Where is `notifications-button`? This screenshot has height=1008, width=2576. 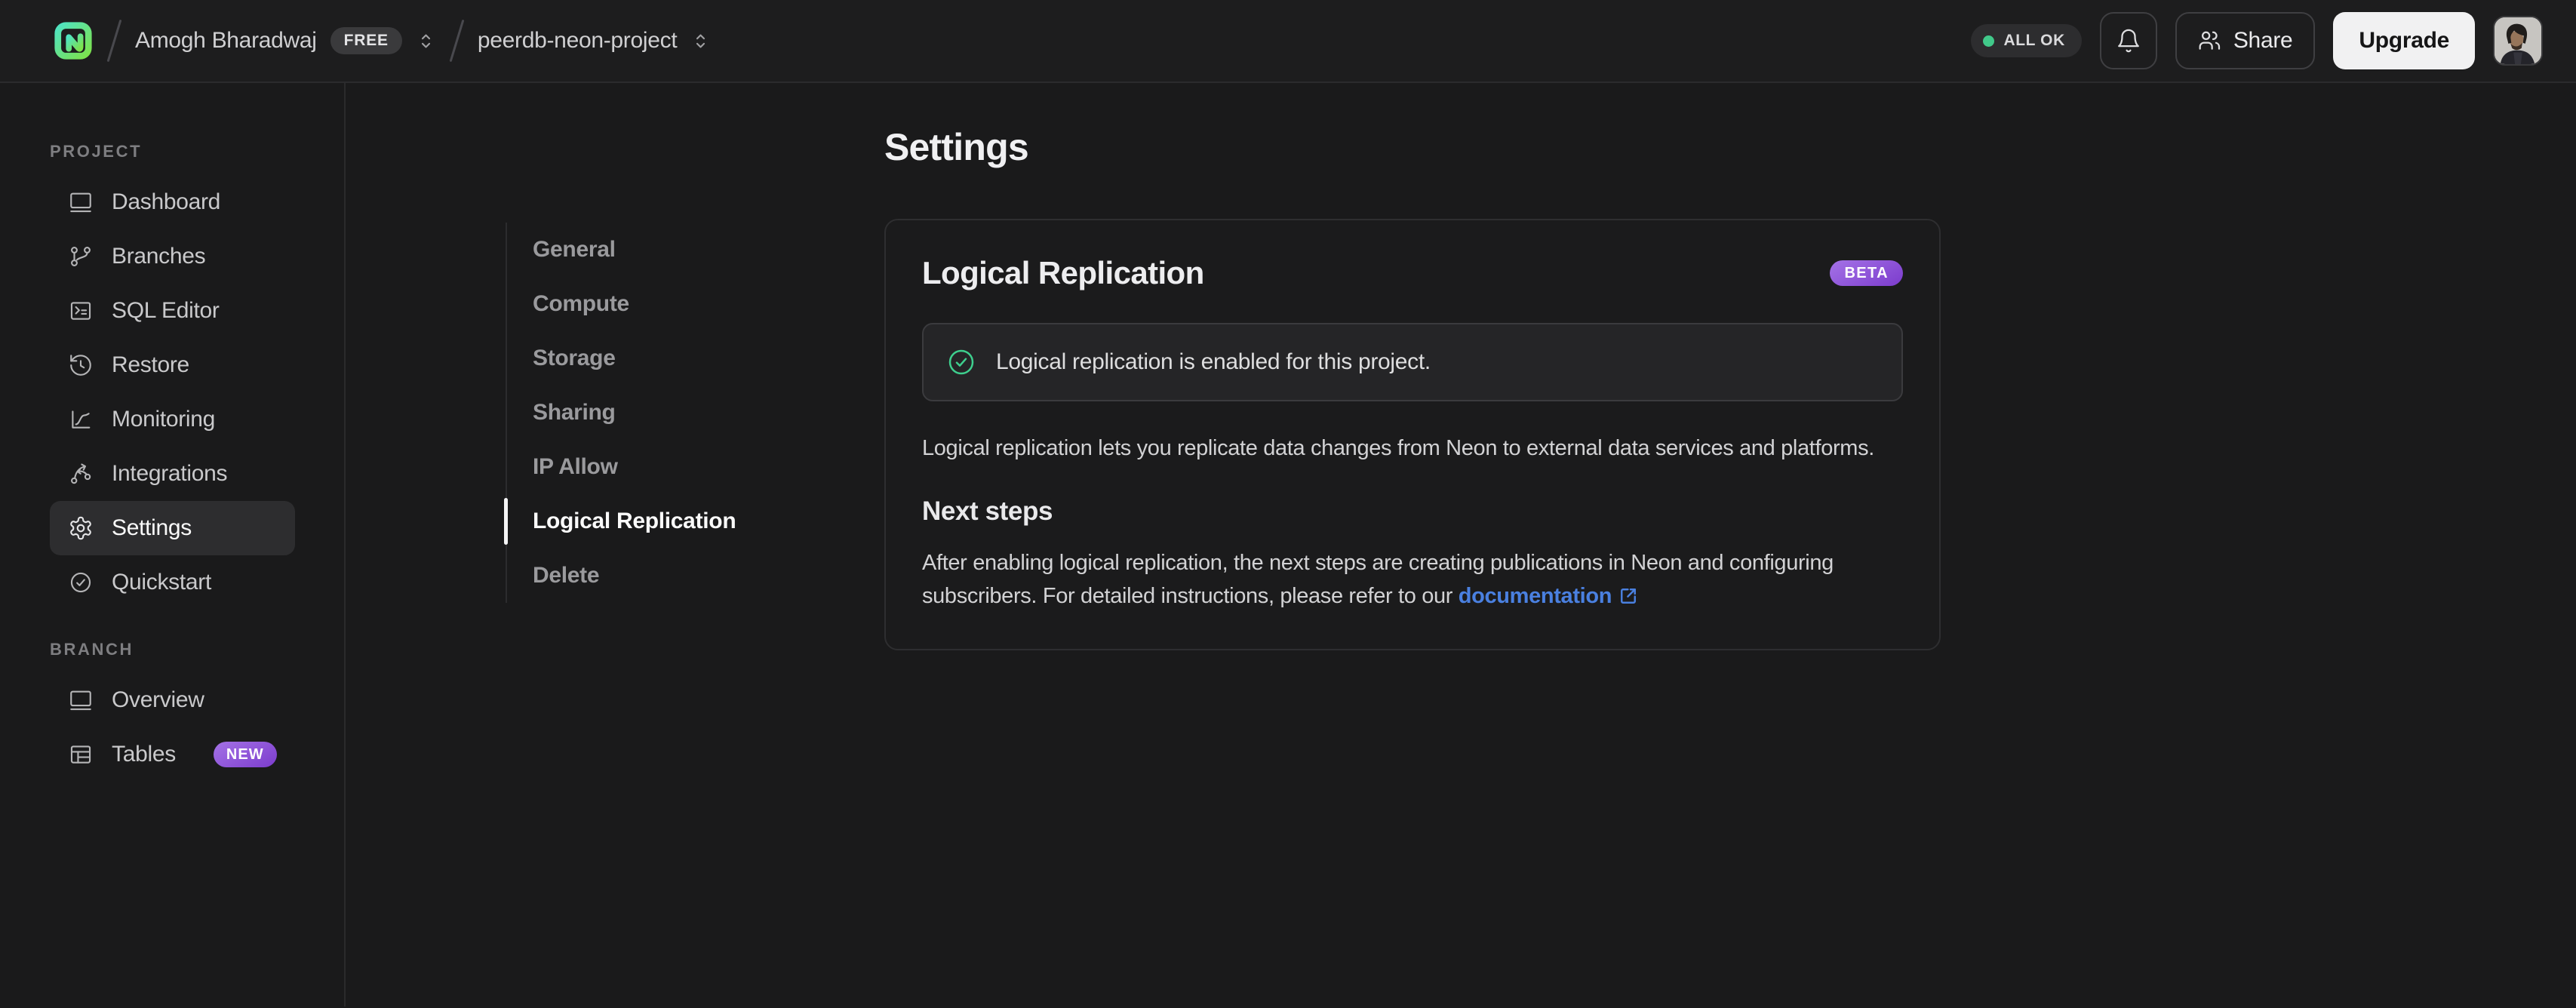 notifications-button is located at coordinates (2128, 40).